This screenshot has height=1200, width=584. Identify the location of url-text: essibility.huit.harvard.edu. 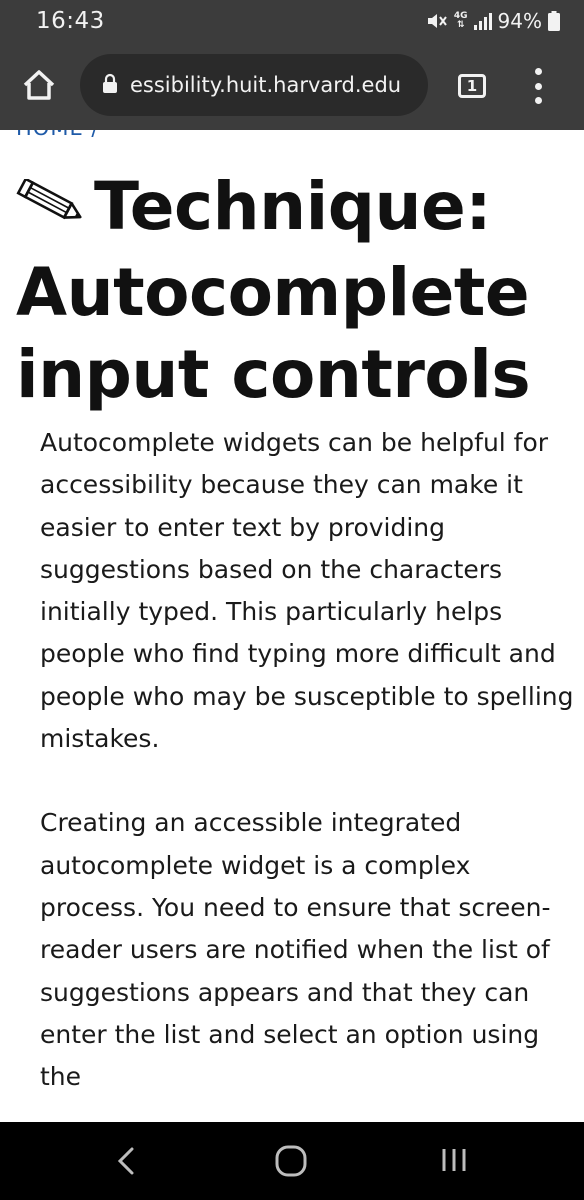
(266, 85).